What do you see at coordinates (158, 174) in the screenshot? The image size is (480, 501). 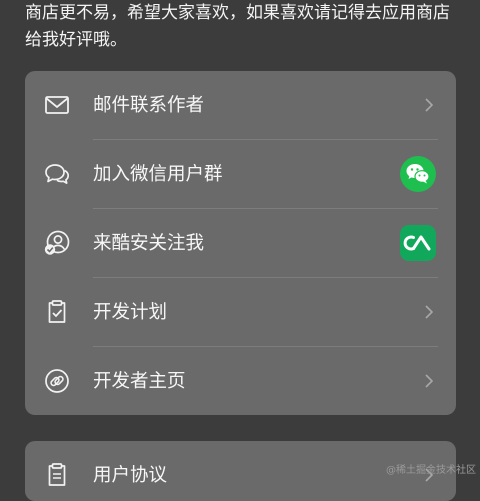 I see `menu-item-label: 加入微信用户群` at bounding box center [158, 174].